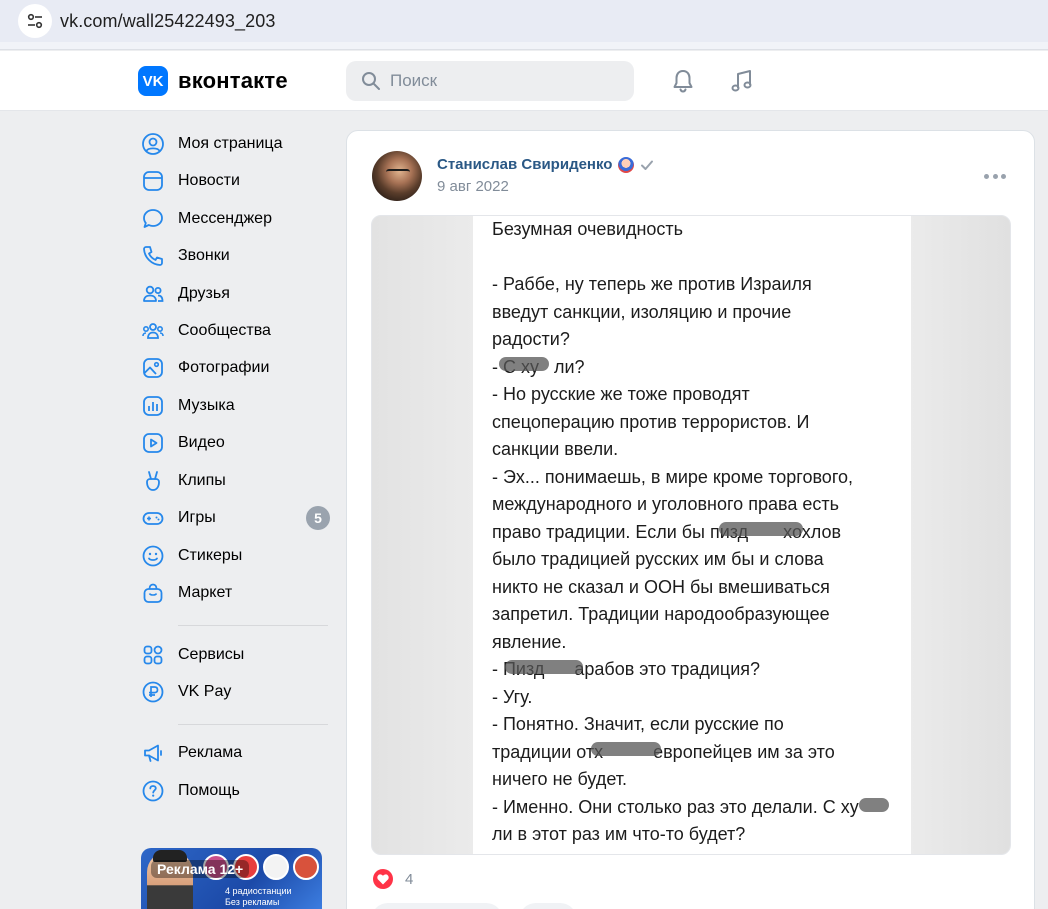 The image size is (1048, 909). I want to click on tune-icon, so click(35, 21).